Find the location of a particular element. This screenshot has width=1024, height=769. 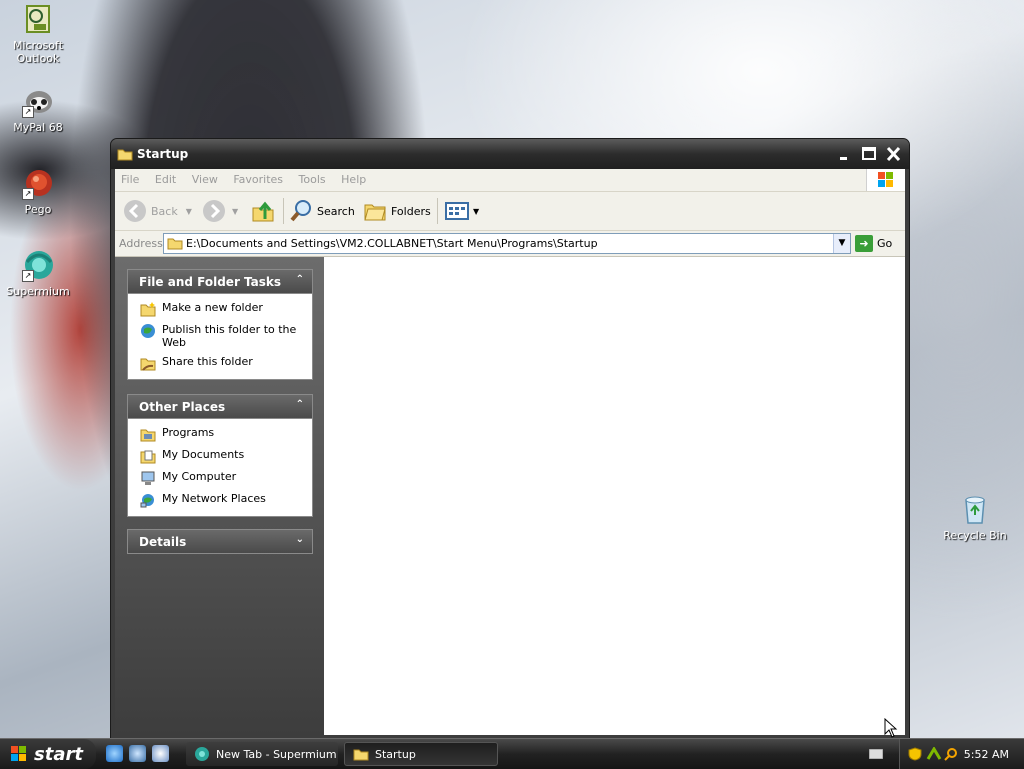

mouse-cursor-icon is located at coordinates (891, 728).